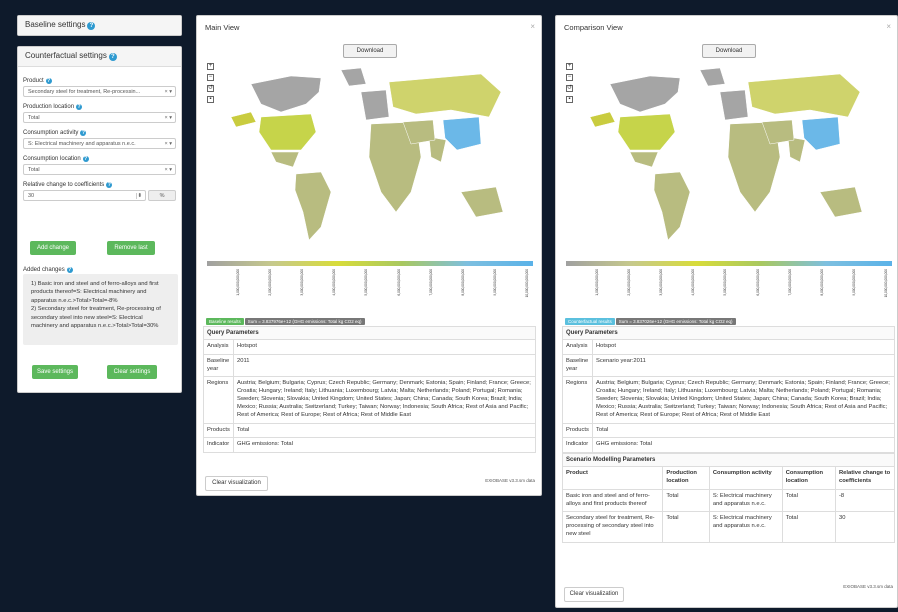  I want to click on legend-tick: 10,000,000,000,000, so click(885, 285).